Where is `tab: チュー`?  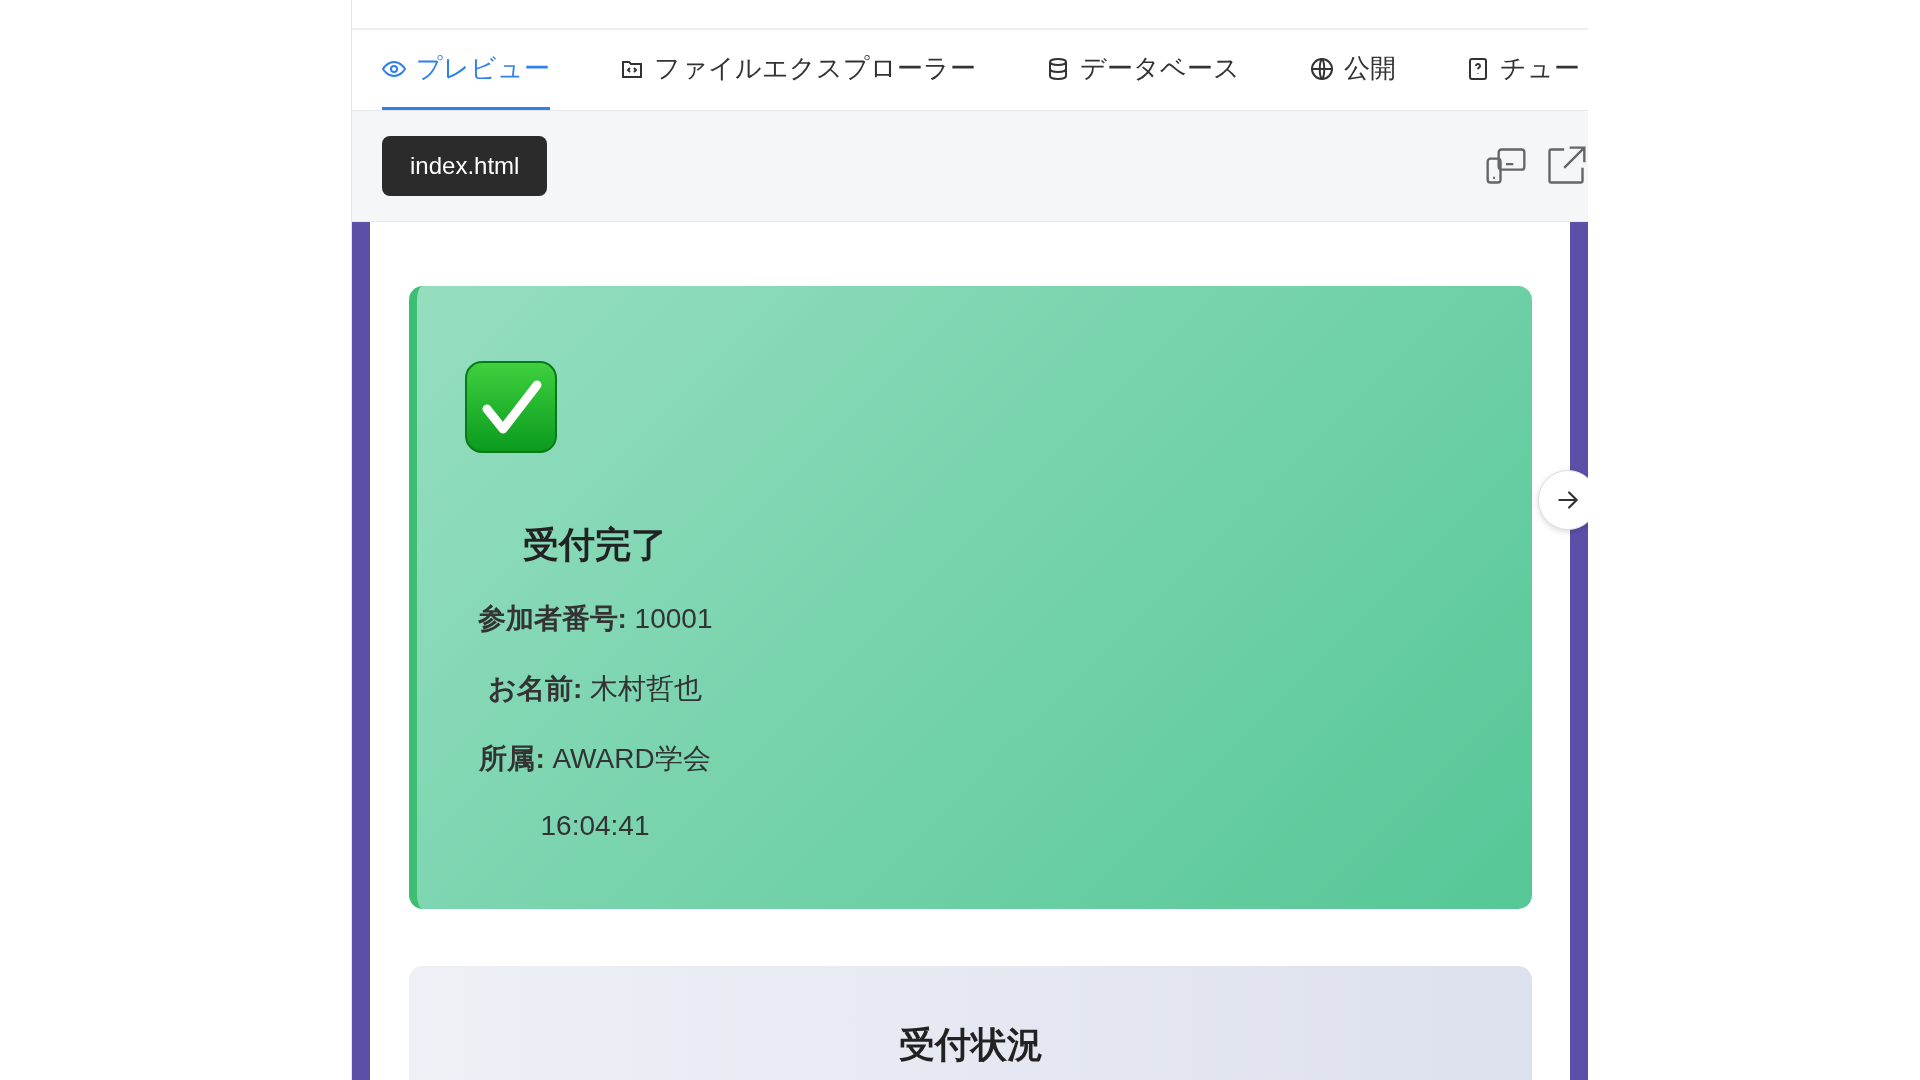 tab: チュー is located at coordinates (1523, 70).